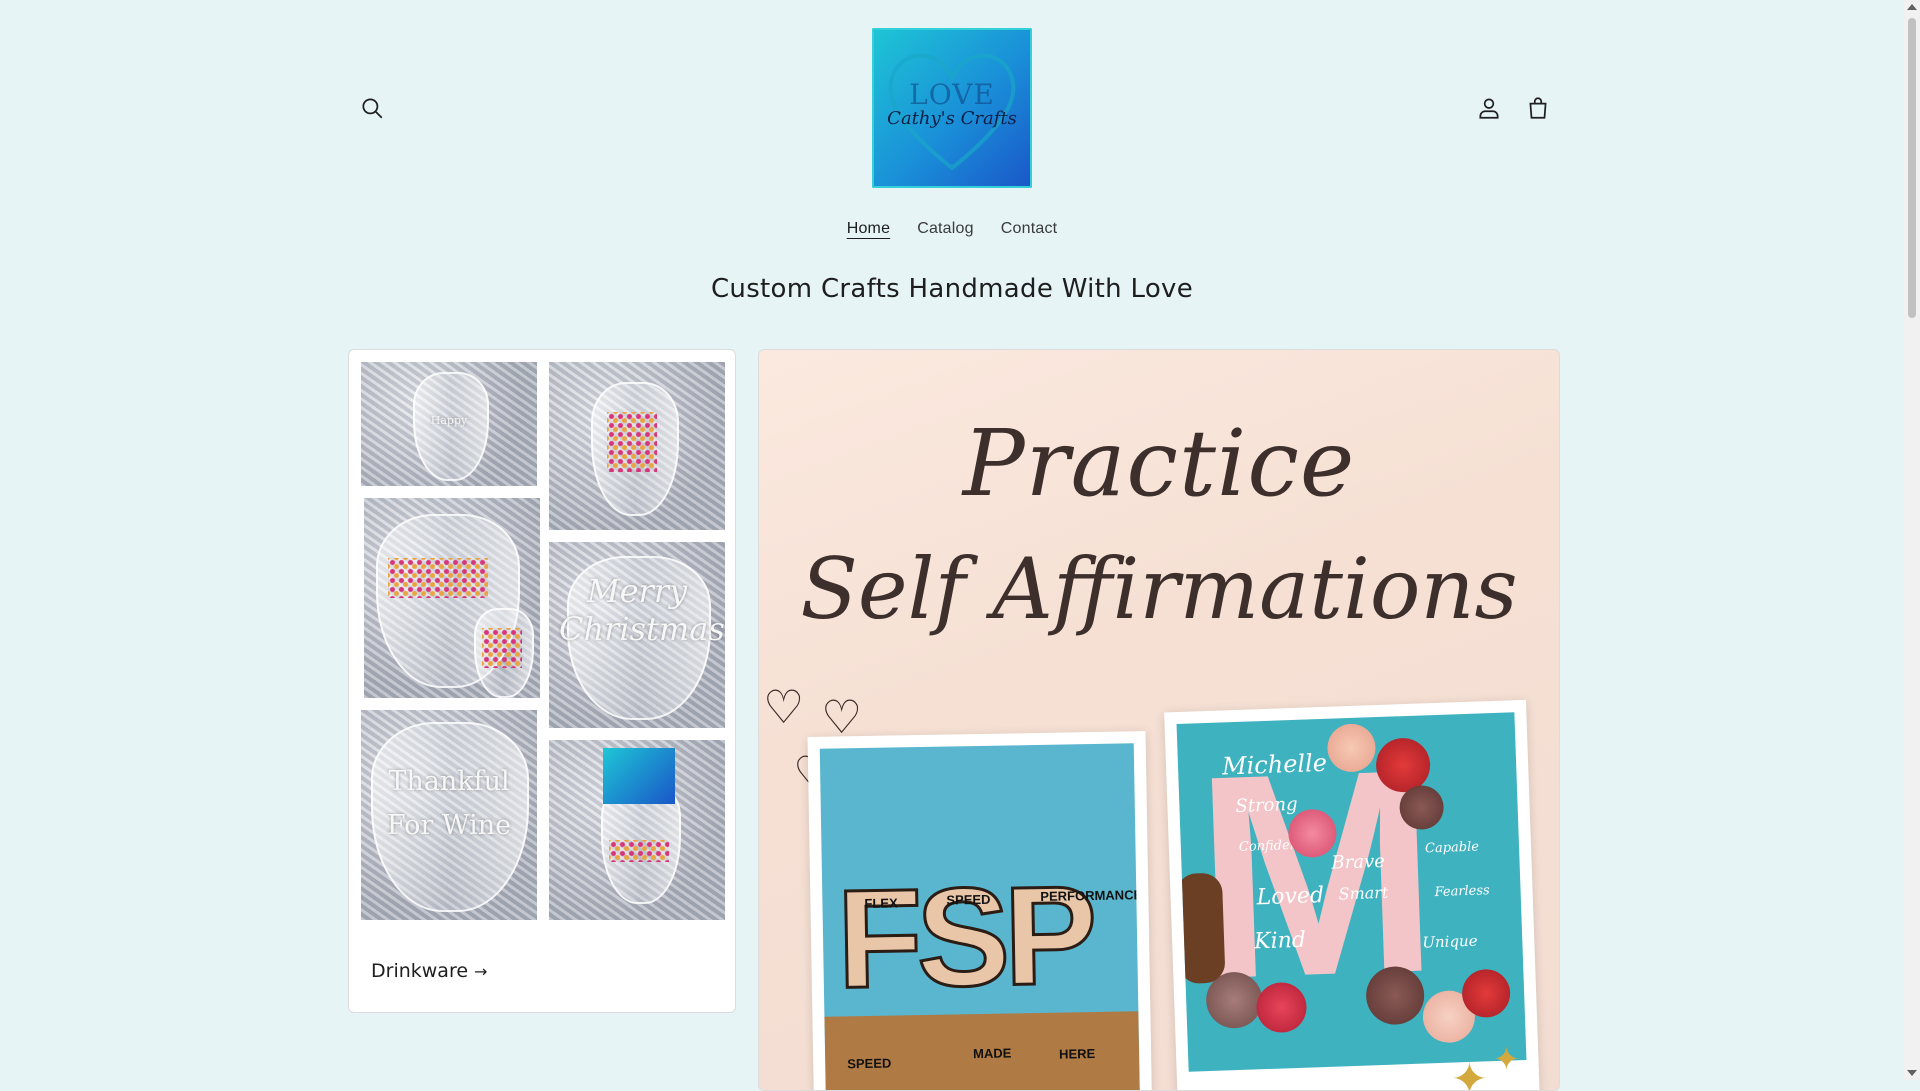 This screenshot has height=1091, width=1920. Describe the element at coordinates (1462, 892) in the screenshot. I see `monogram-word: Fearless` at that location.